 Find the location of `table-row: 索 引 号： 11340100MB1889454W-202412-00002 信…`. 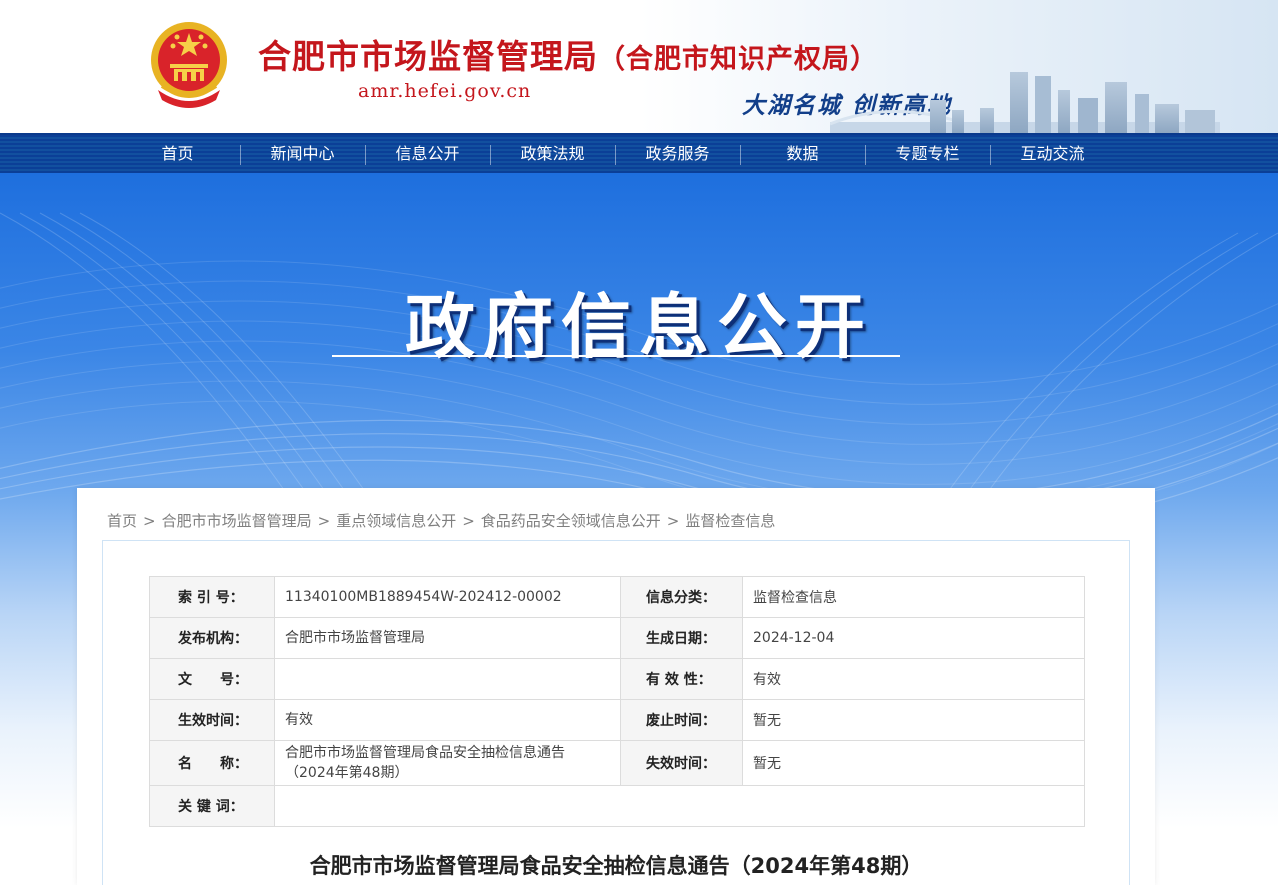

table-row: 索 引 号： 11340100MB1889454W-202412-00002 信… is located at coordinates (617, 597).